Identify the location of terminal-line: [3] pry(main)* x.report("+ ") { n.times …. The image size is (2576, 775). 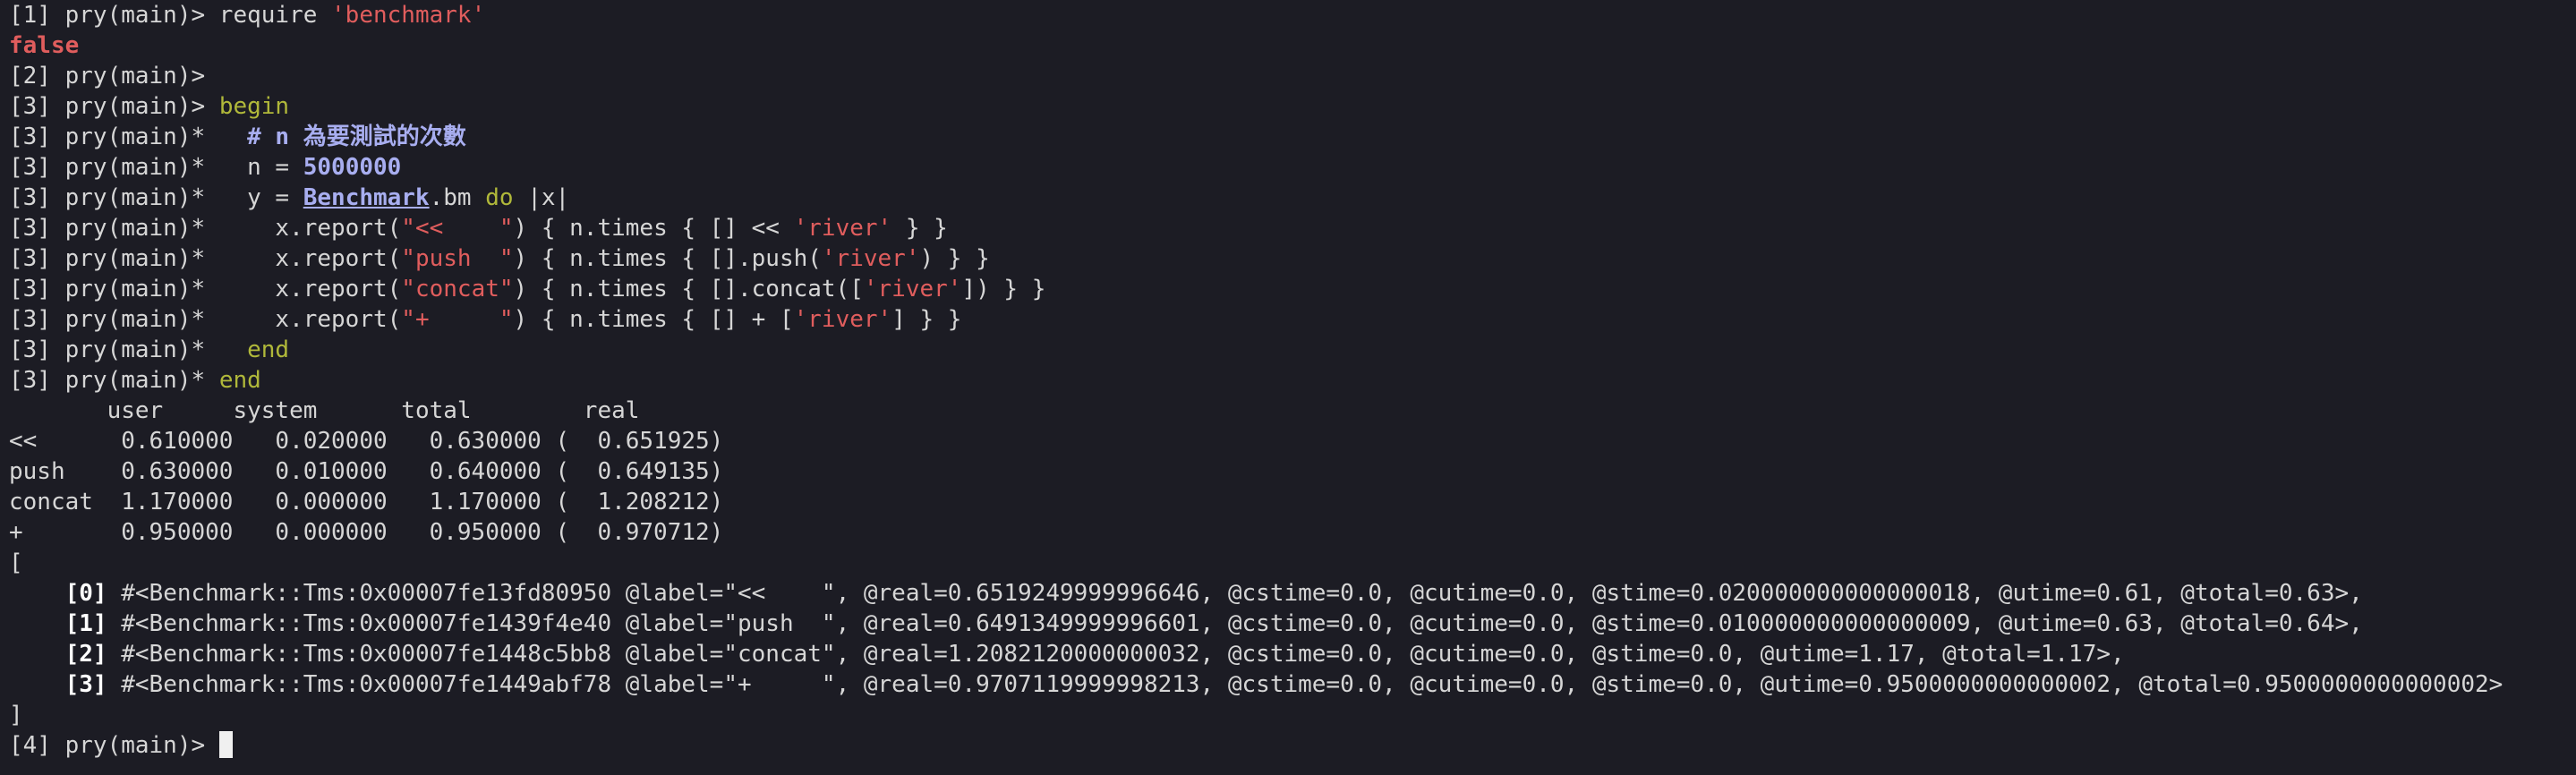
(1292, 319).